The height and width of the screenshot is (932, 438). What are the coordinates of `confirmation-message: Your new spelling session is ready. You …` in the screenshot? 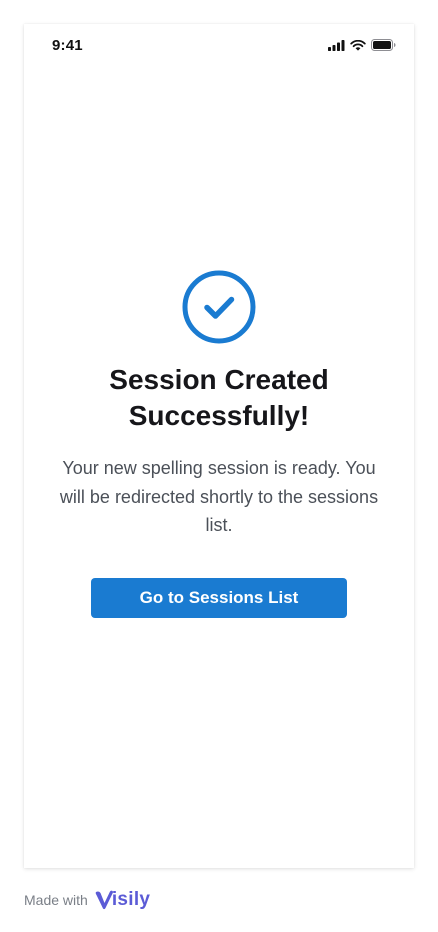 It's located at (219, 496).